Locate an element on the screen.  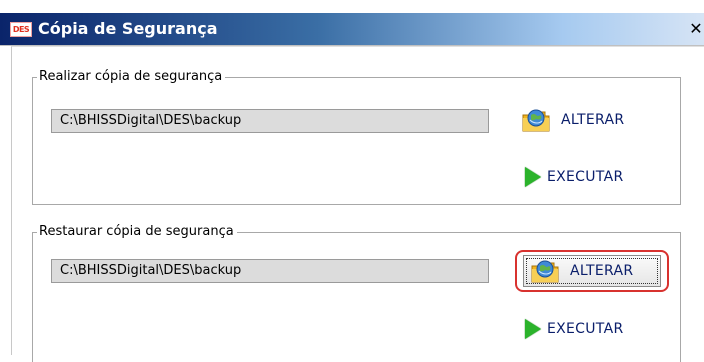
restore-group-legend: Restaurar cópia de segurança is located at coordinates (137, 232).